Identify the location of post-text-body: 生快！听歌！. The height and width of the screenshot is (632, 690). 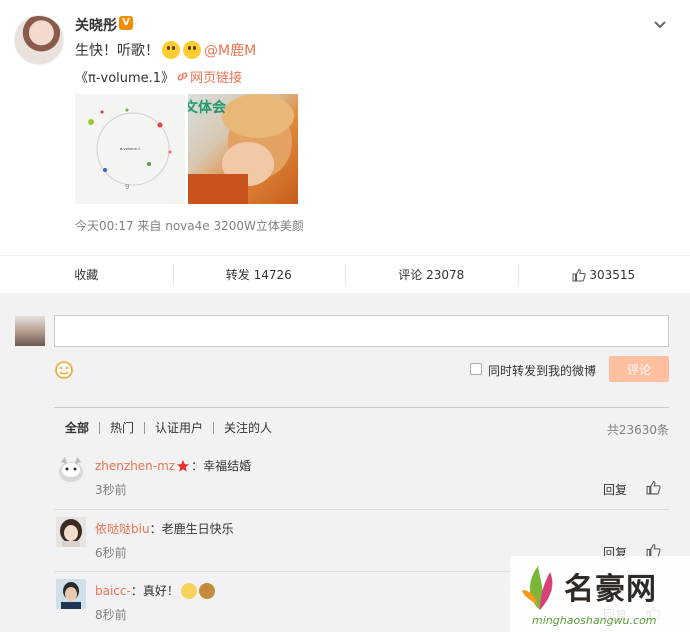
(117, 51).